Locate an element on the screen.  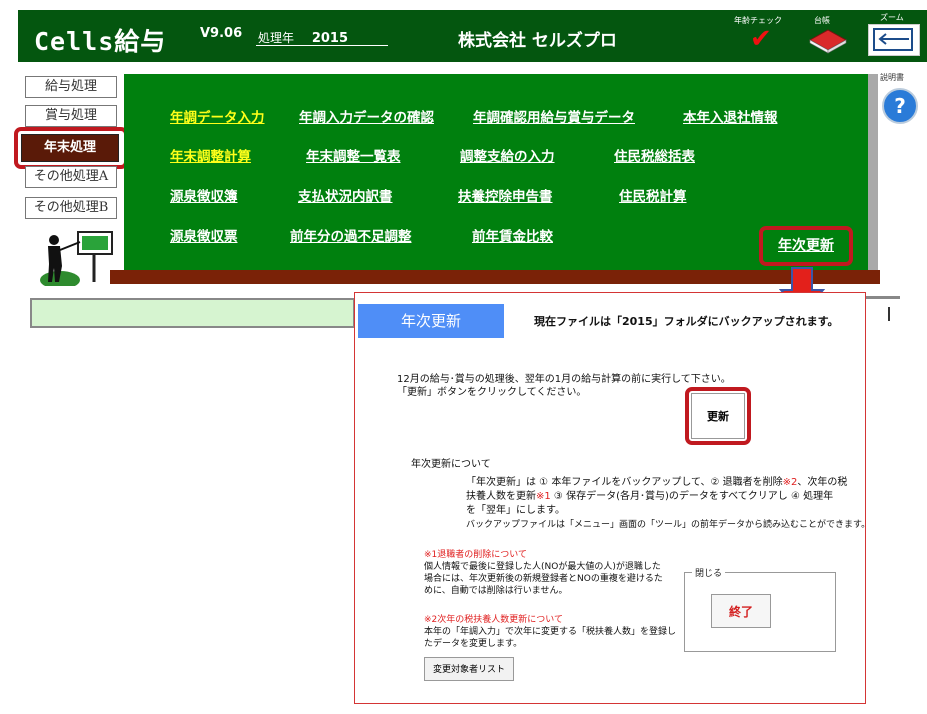
board-rail is located at coordinates (495, 277).